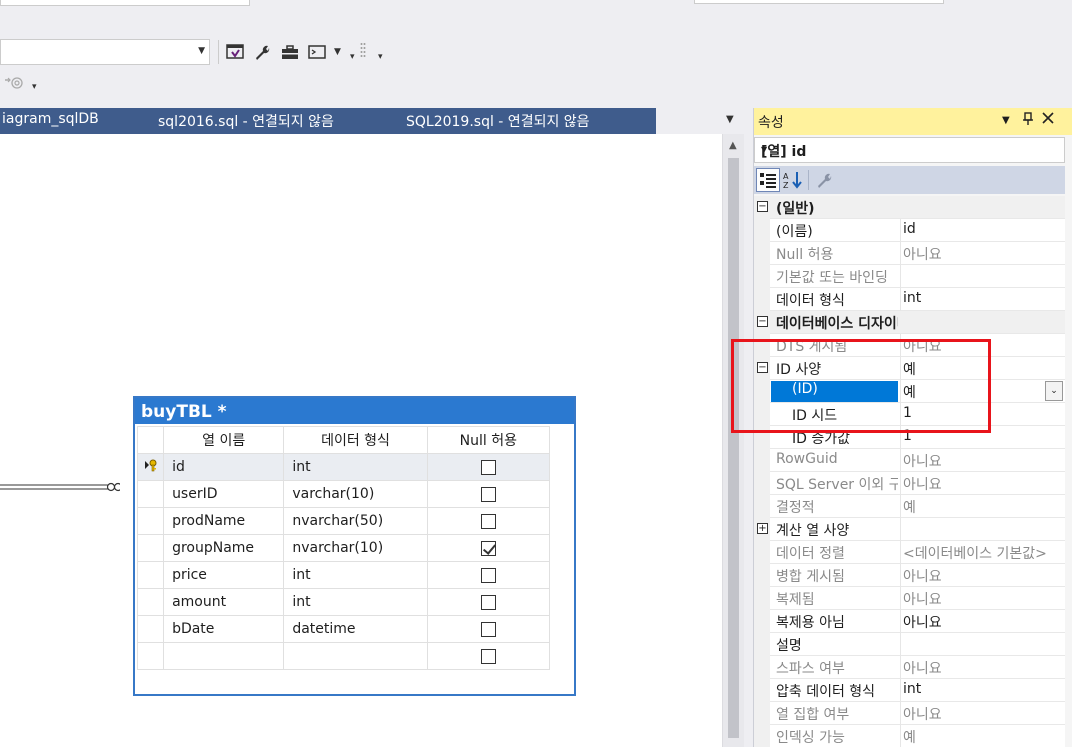 This screenshot has height=747, width=1072. Describe the element at coordinates (1054, 391) in the screenshot. I see `chevron-down-icon: ⌄` at that location.